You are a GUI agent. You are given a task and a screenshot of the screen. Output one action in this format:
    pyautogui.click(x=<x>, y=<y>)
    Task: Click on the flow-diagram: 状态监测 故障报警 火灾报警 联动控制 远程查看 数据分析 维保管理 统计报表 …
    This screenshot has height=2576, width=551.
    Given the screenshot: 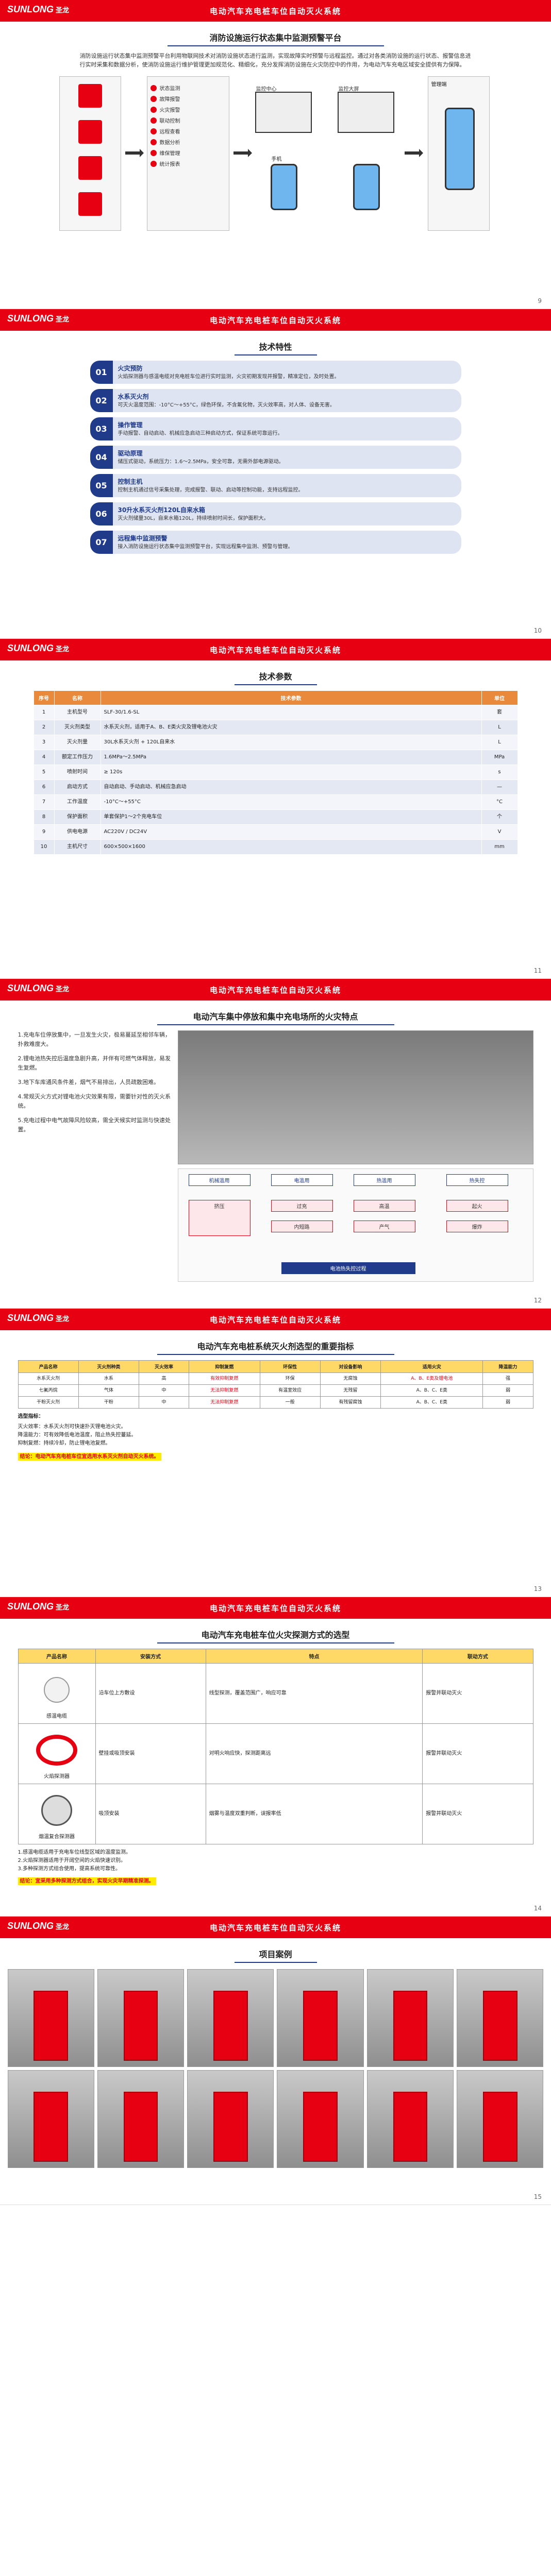 What is the action you would take?
    pyautogui.click(x=275, y=156)
    